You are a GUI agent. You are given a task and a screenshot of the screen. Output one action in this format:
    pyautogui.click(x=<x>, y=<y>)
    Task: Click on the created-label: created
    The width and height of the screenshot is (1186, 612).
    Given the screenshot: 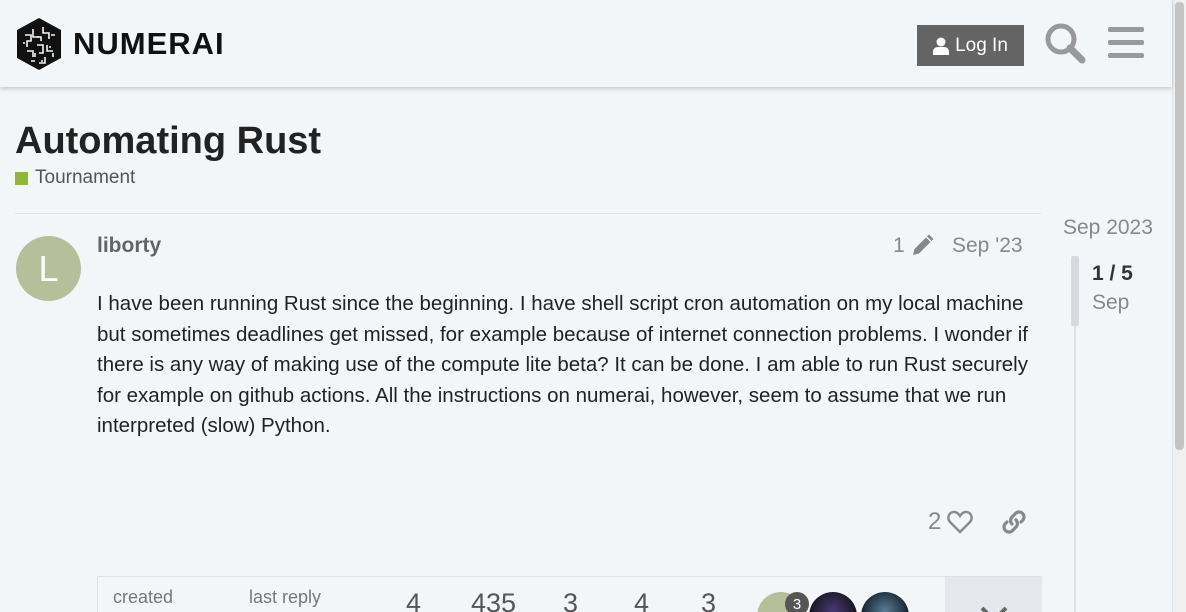 What is the action you would take?
    pyautogui.click(x=143, y=597)
    